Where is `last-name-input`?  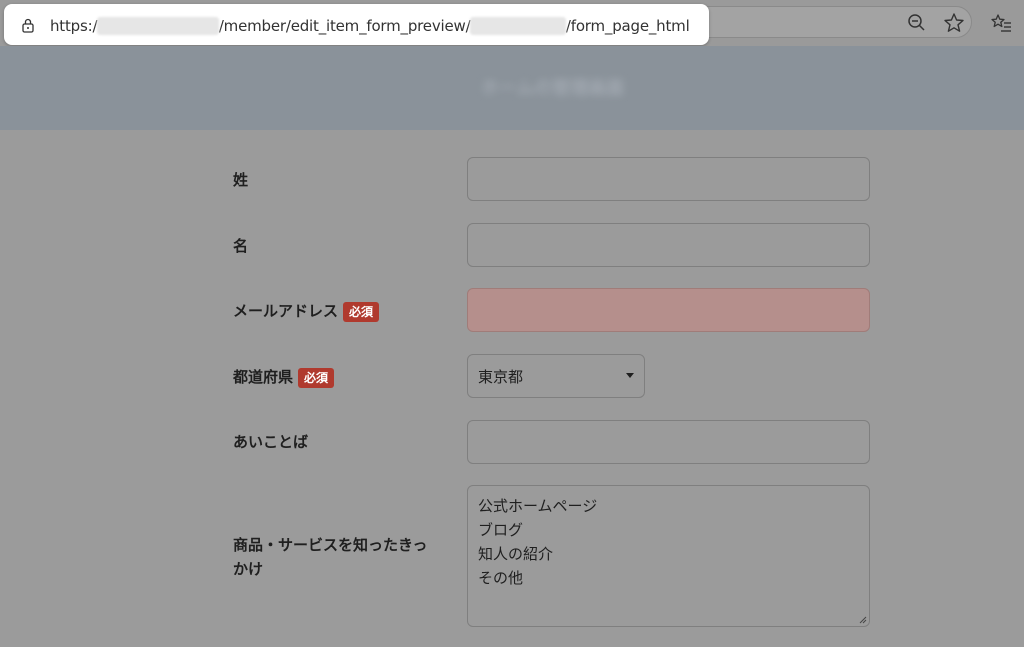 last-name-input is located at coordinates (668, 179).